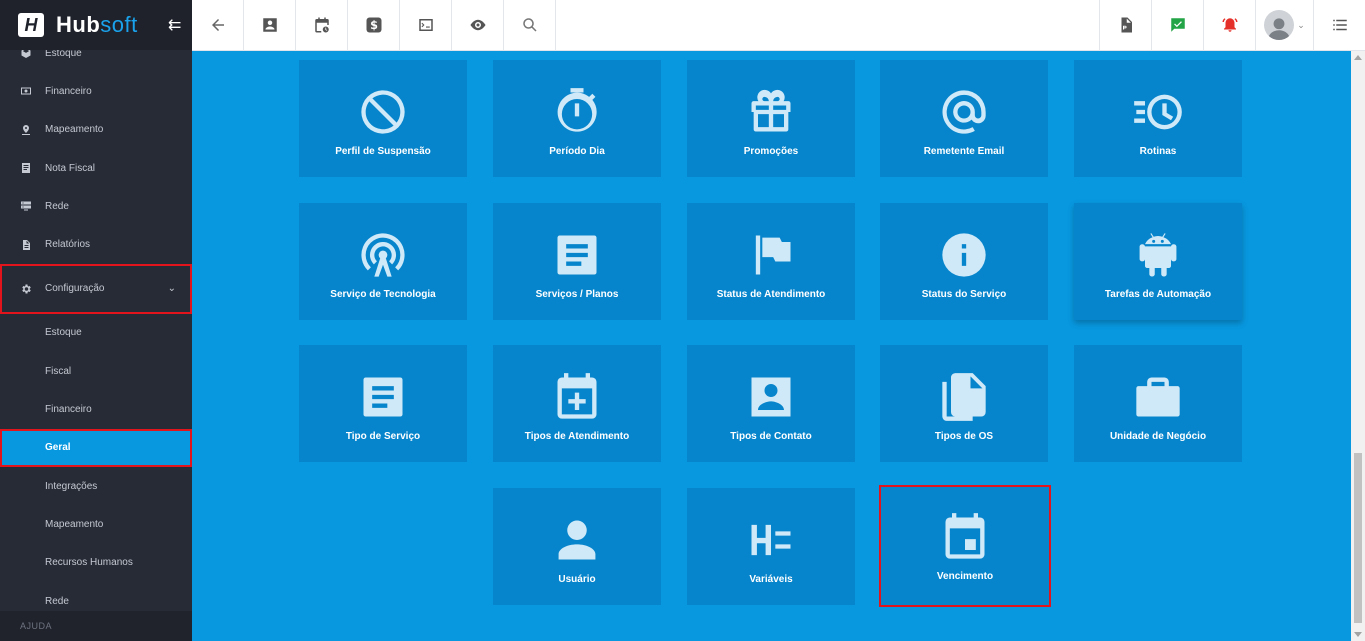 This screenshot has width=1365, height=641. Describe the element at coordinates (1279, 29) in the screenshot. I see `user-silhouette-icon` at that location.